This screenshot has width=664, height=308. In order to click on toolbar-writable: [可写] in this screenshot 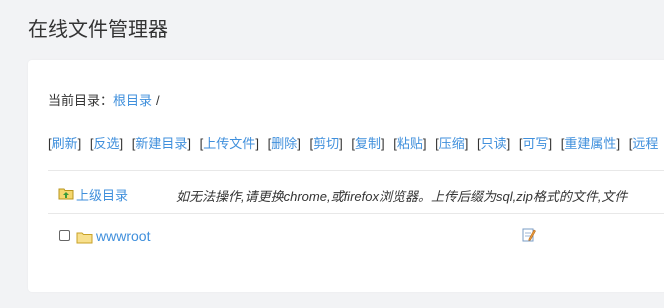, I will do `click(535, 143)`.